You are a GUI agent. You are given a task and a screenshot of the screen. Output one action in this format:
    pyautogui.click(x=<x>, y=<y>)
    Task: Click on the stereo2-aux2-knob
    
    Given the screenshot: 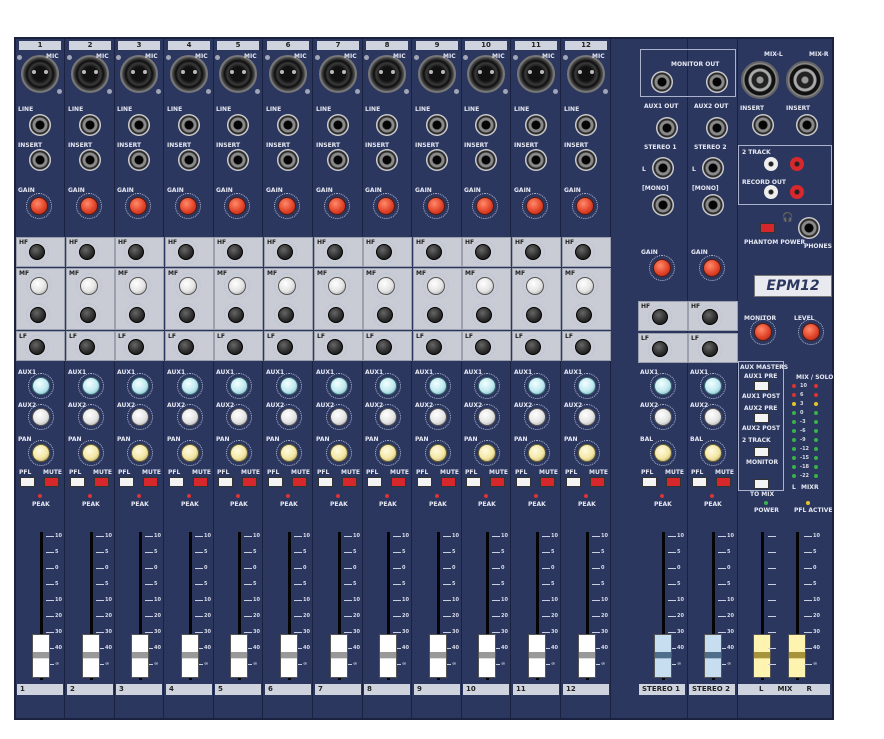 What is the action you would take?
    pyautogui.click(x=713, y=417)
    